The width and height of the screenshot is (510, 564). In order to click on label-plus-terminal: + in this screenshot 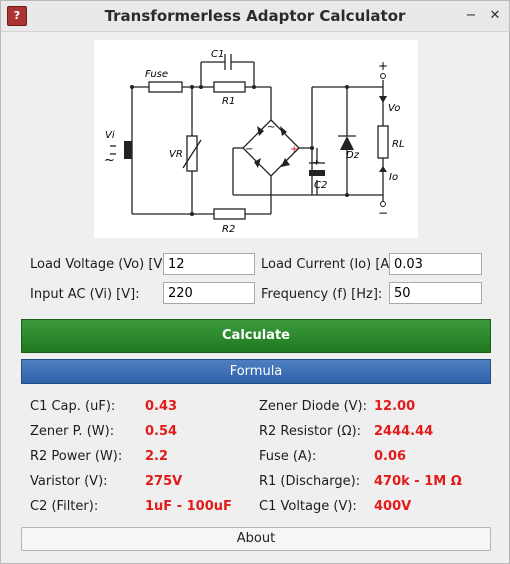, I will do `click(383, 66)`.